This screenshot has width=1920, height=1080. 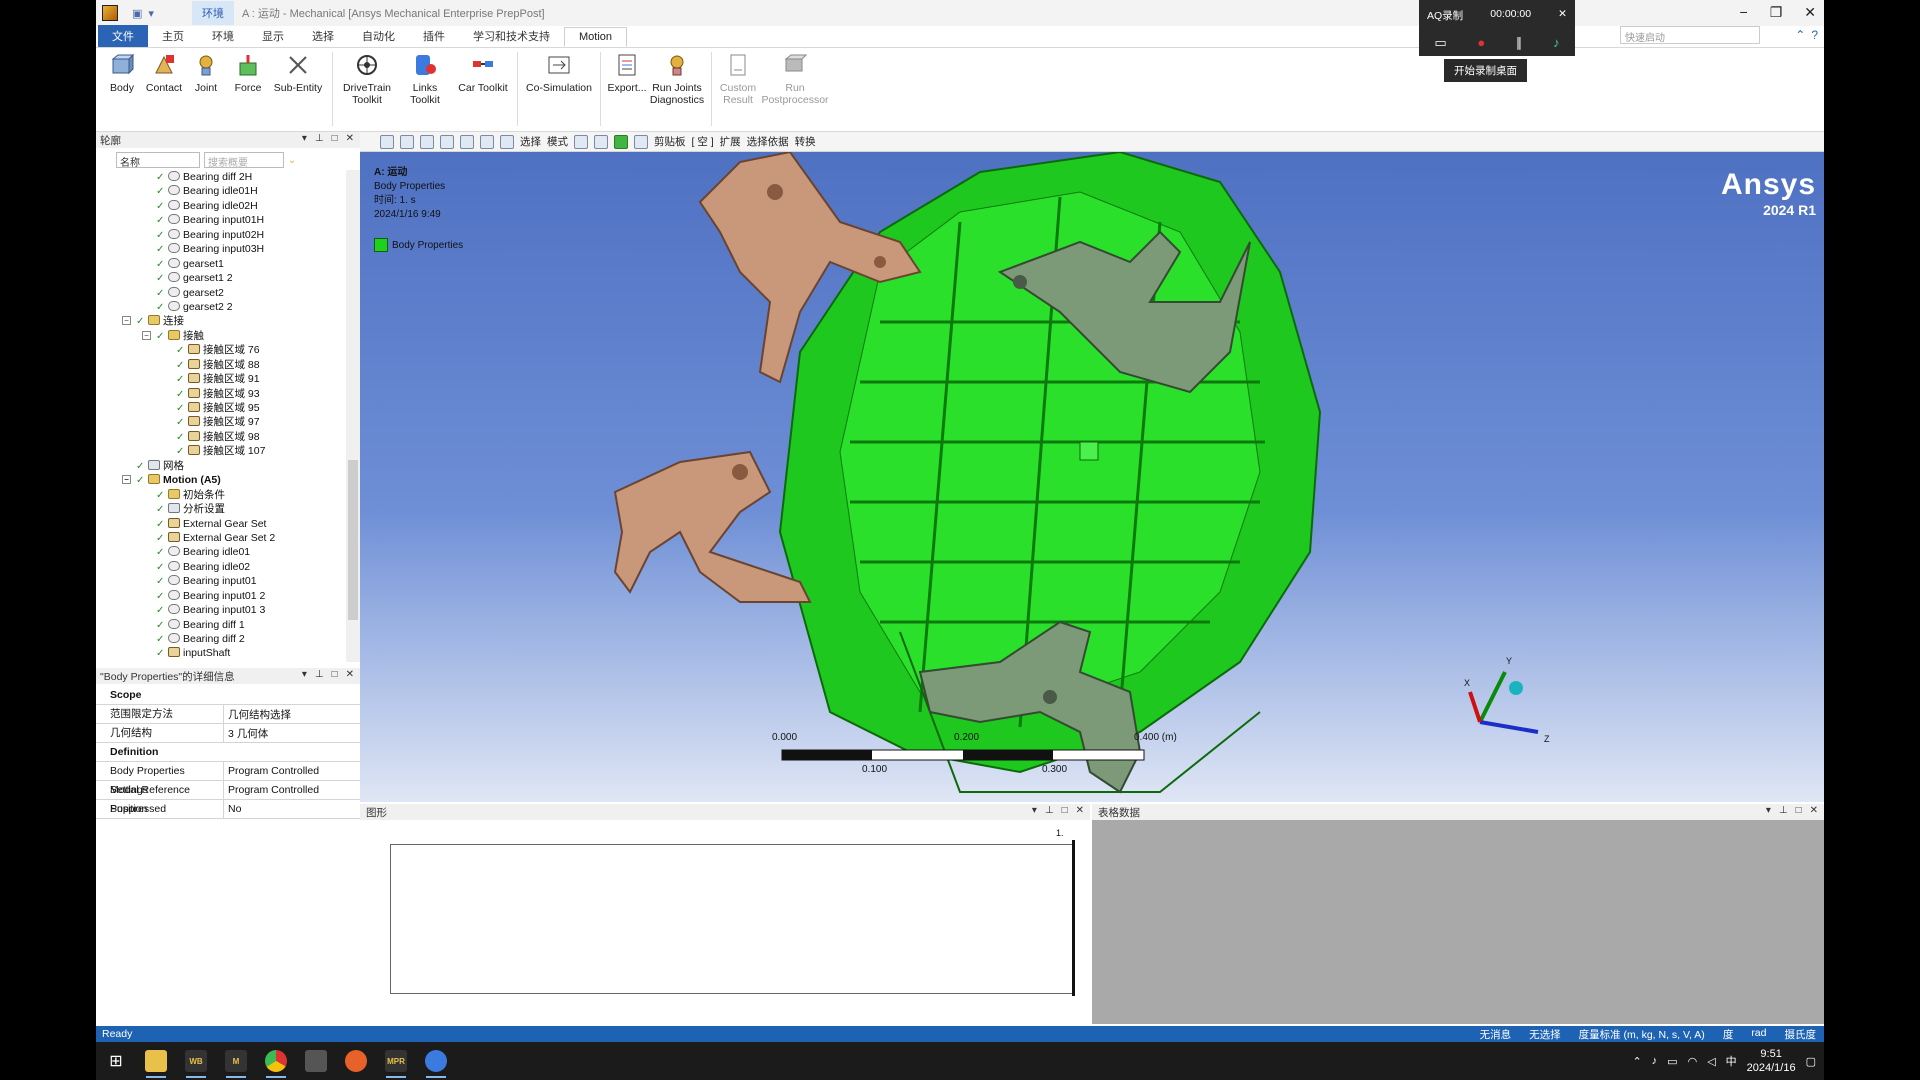 What do you see at coordinates (223, 36) in the screenshot?
I see `tab-environment: 环境` at bounding box center [223, 36].